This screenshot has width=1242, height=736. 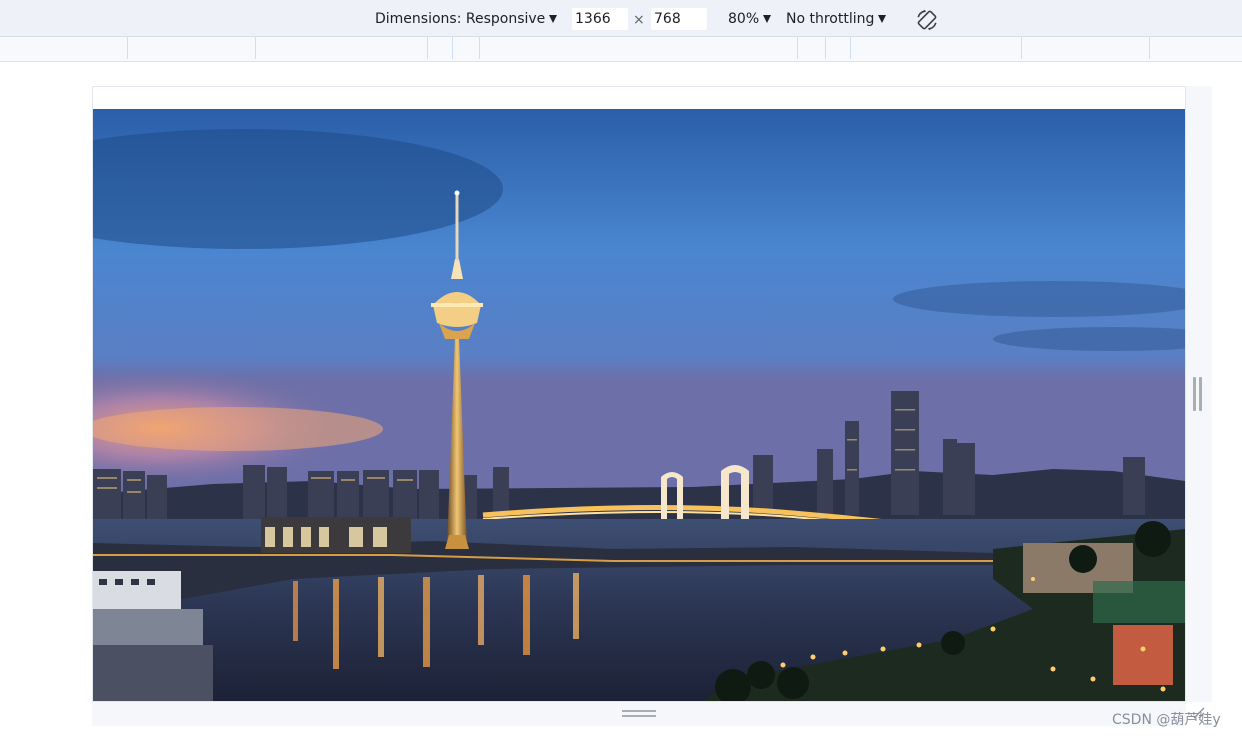 I want to click on dimensions-label: Dimensions: Responsive, so click(x=460, y=19).